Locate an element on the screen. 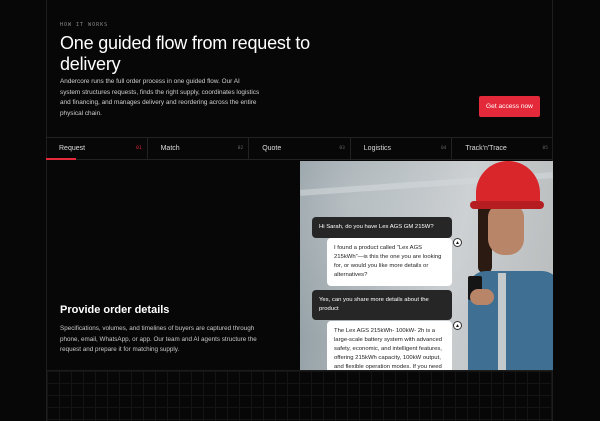  worker-hand is located at coordinates (482, 297).